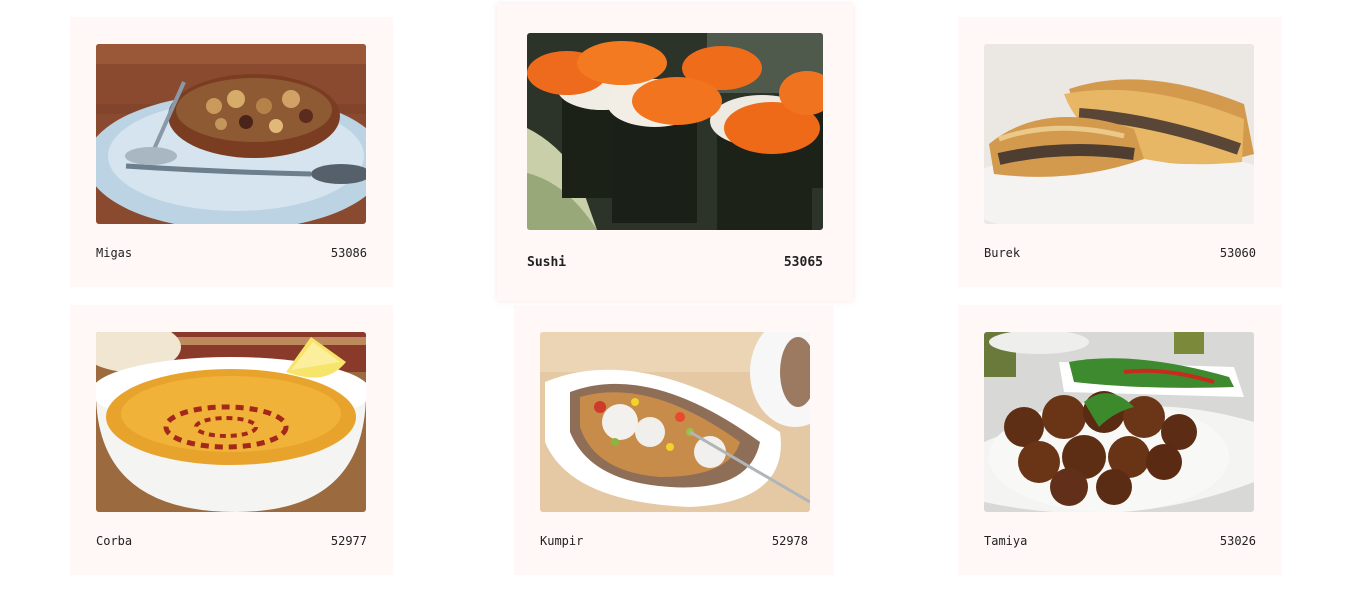  I want to click on meal-card-sushi: Sushi 53065, so click(675, 152).